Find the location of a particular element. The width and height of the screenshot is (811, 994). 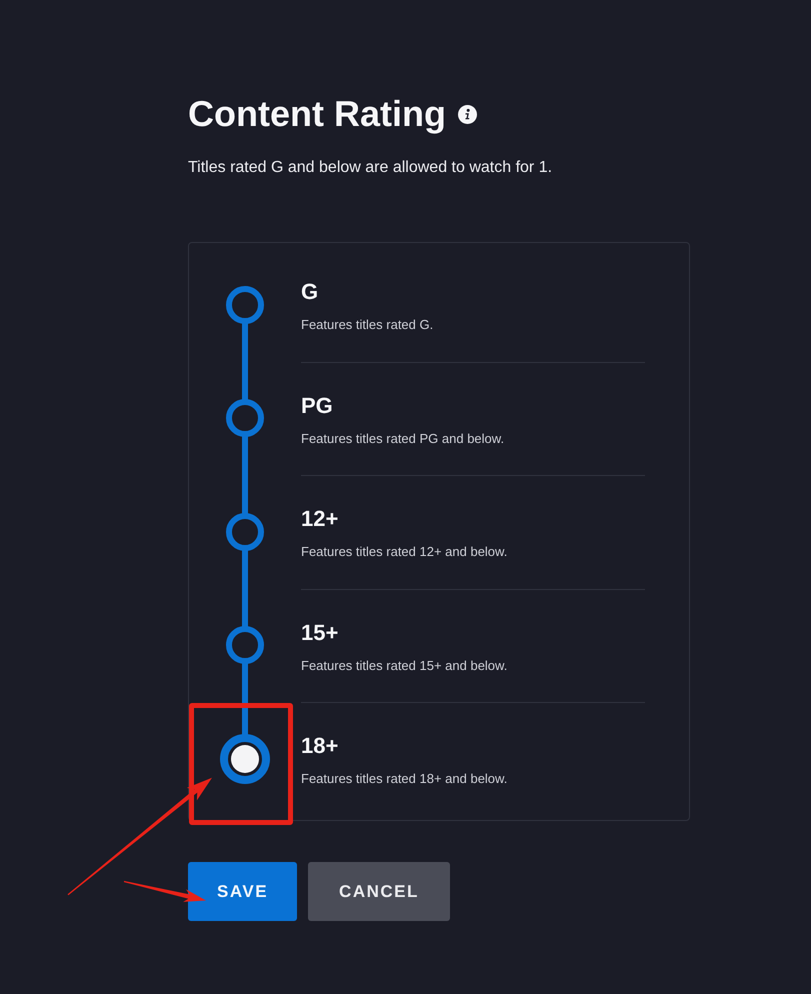

rating-title: 18+ is located at coordinates (320, 746).